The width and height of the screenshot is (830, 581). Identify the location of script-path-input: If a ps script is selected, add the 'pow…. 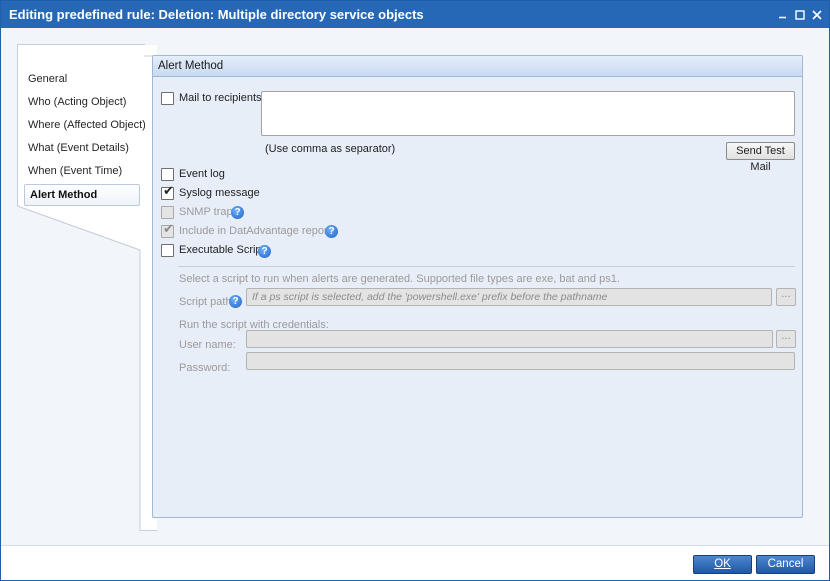
(509, 297).